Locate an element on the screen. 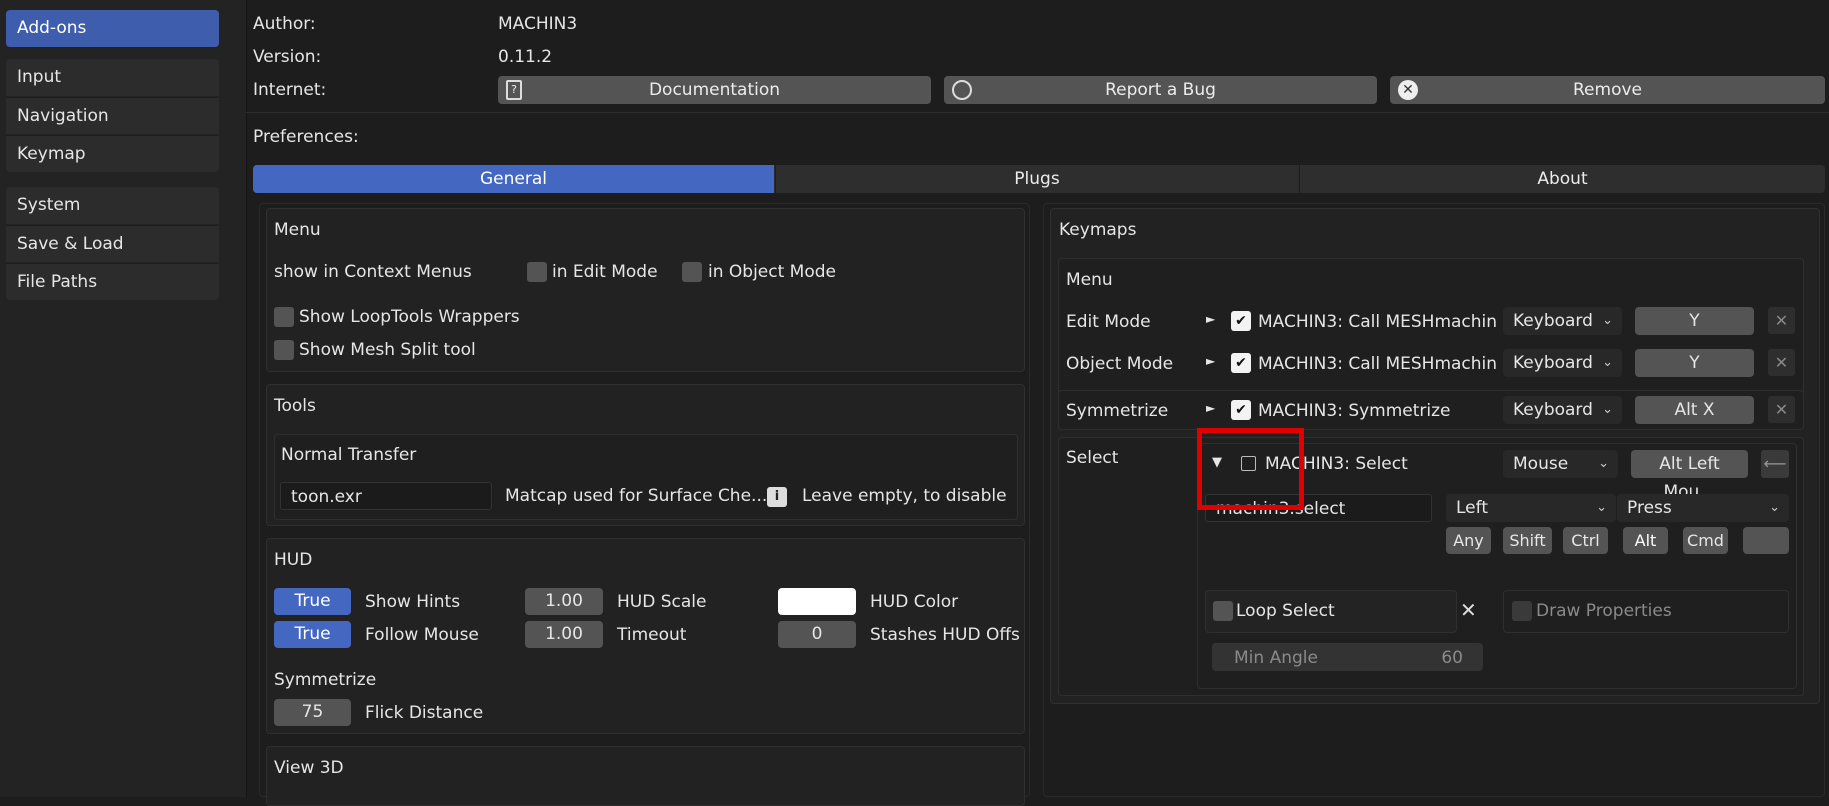  keymap-symmetrize-key: Alt X is located at coordinates (1694, 410).